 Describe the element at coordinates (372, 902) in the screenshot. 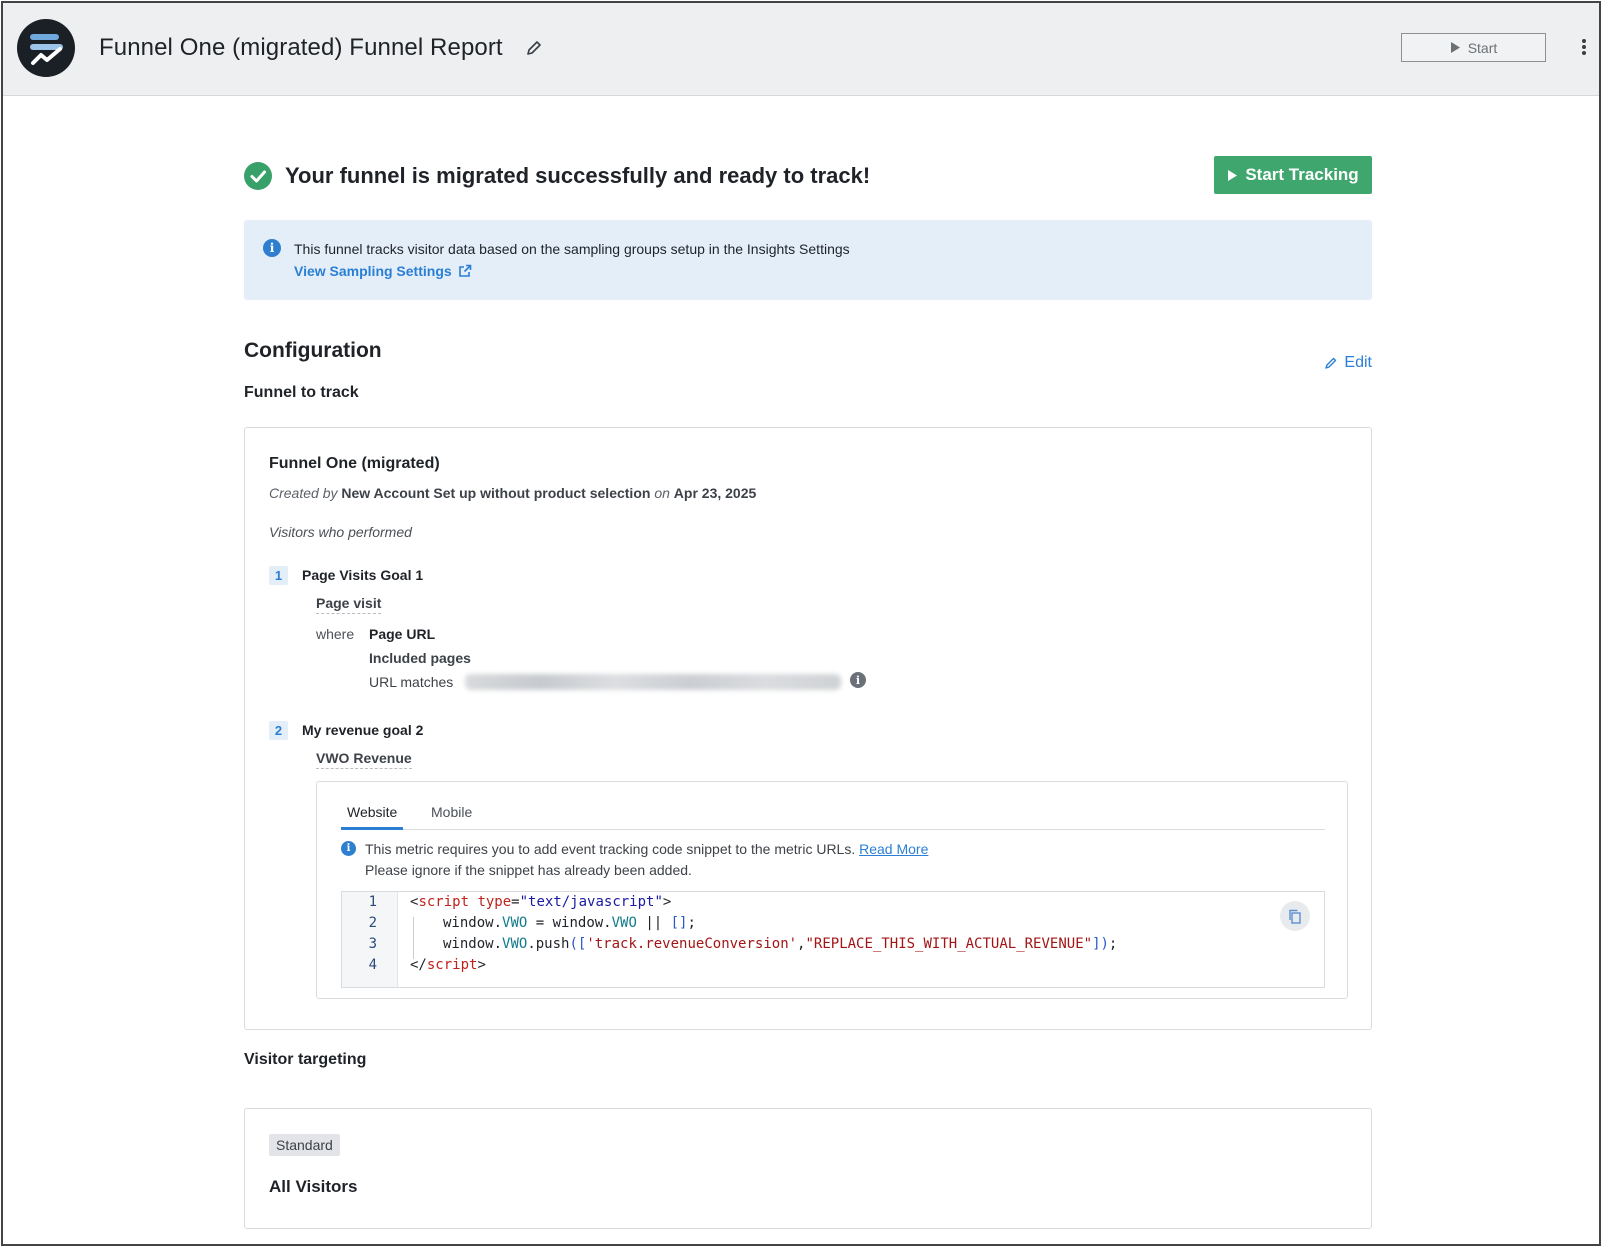

I see `line-number: 1` at that location.